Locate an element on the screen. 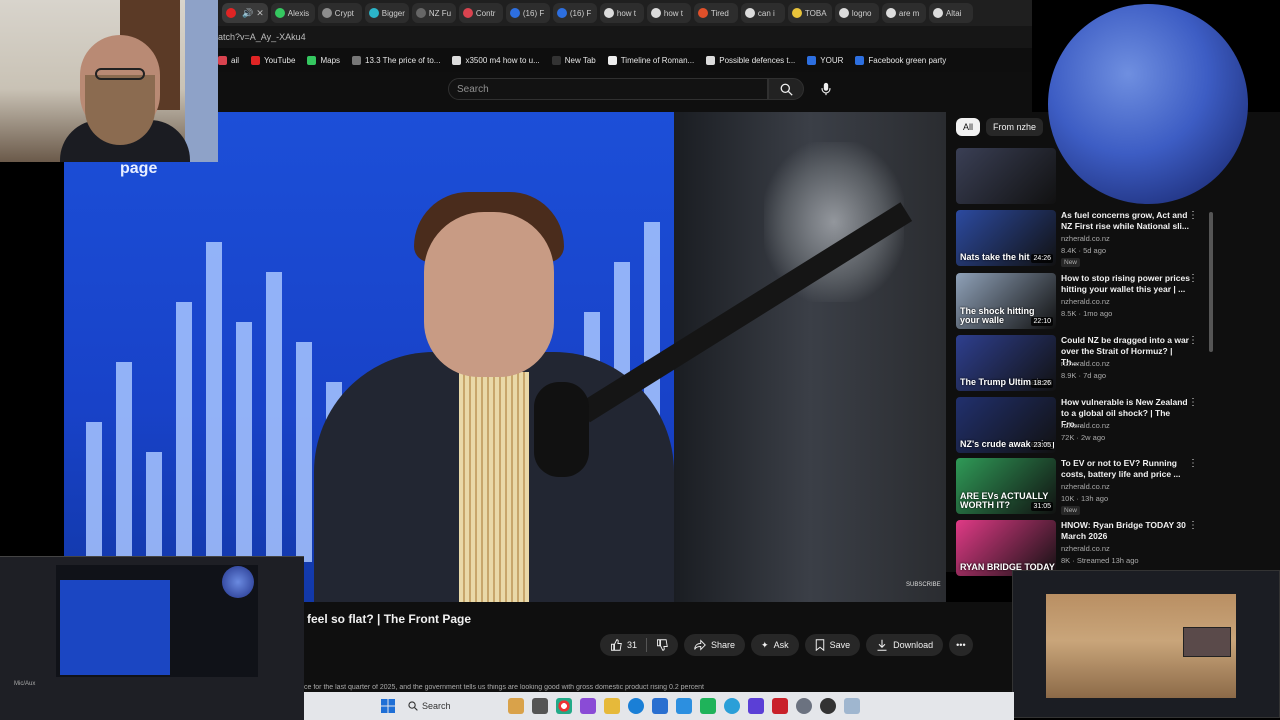 The height and width of the screenshot is (720, 1280). voice-search-button is located at coordinates (826, 89).